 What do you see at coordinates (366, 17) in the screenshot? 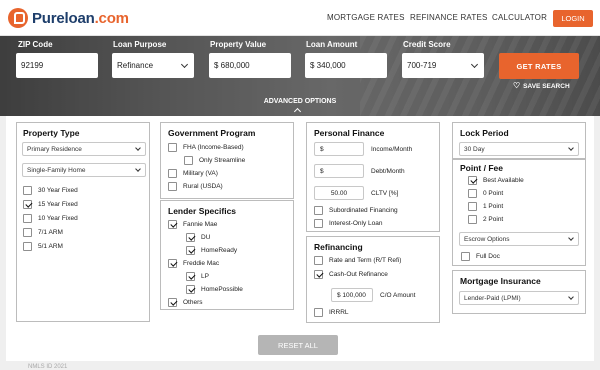
I see `nav-mortgage-rates: MORTGAGE RATES` at bounding box center [366, 17].